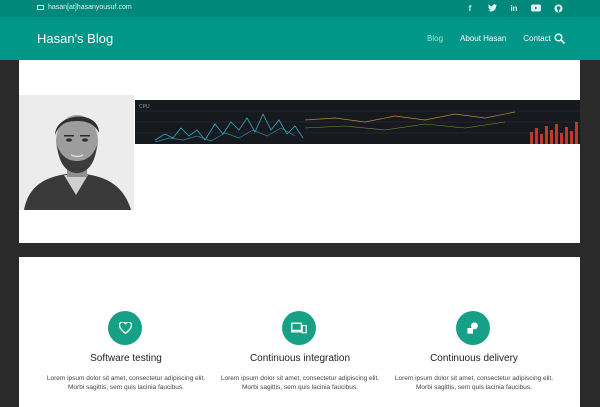 This screenshot has height=407, width=600. I want to click on github-icon, so click(558, 8).